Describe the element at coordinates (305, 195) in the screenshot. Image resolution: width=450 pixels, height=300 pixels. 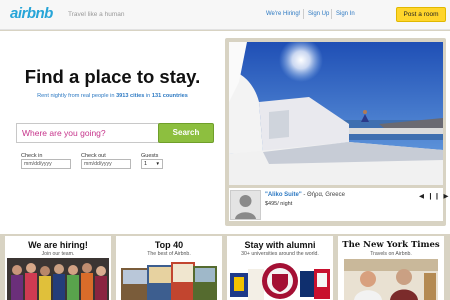
I see `listing-title: "Aliko Suite" - Θήρα, Greece` at that location.